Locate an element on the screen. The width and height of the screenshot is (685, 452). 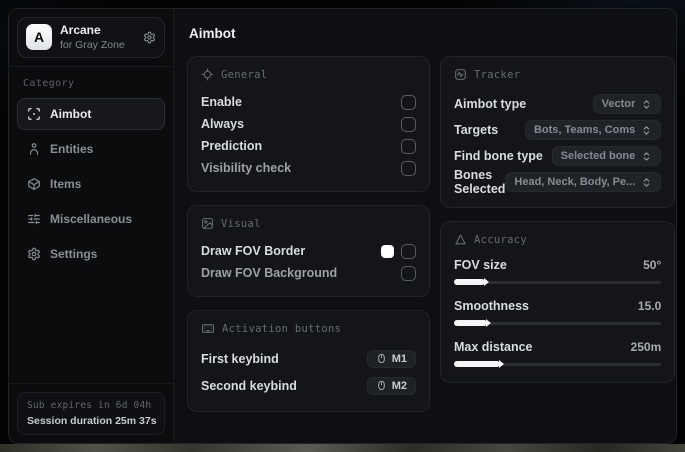
sidebar-item-aimbot: Aimbot is located at coordinates (91, 113).